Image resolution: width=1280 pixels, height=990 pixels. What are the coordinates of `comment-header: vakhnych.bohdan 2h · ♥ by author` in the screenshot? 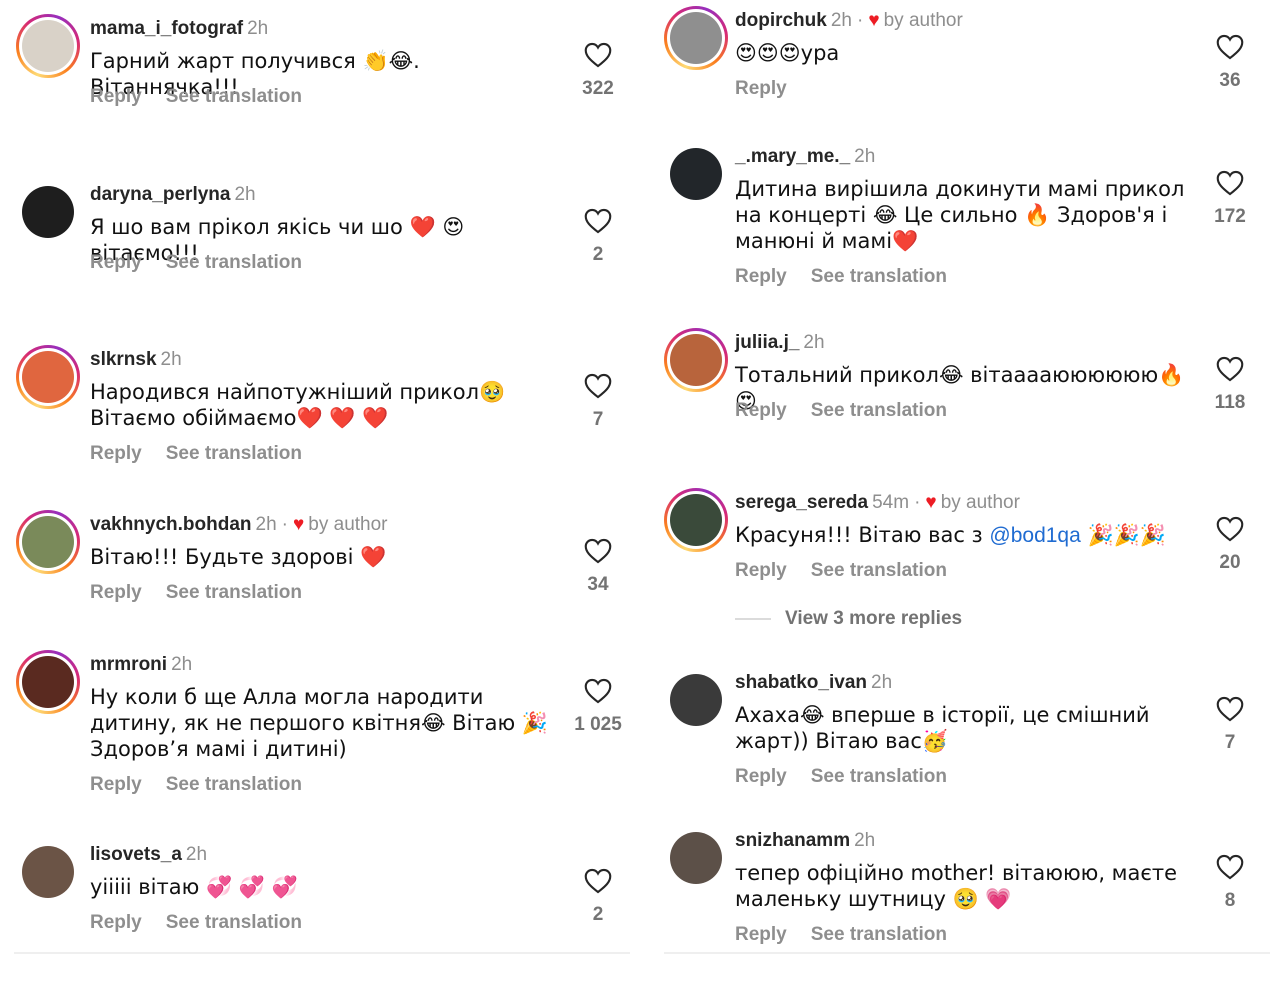 It's located at (239, 525).